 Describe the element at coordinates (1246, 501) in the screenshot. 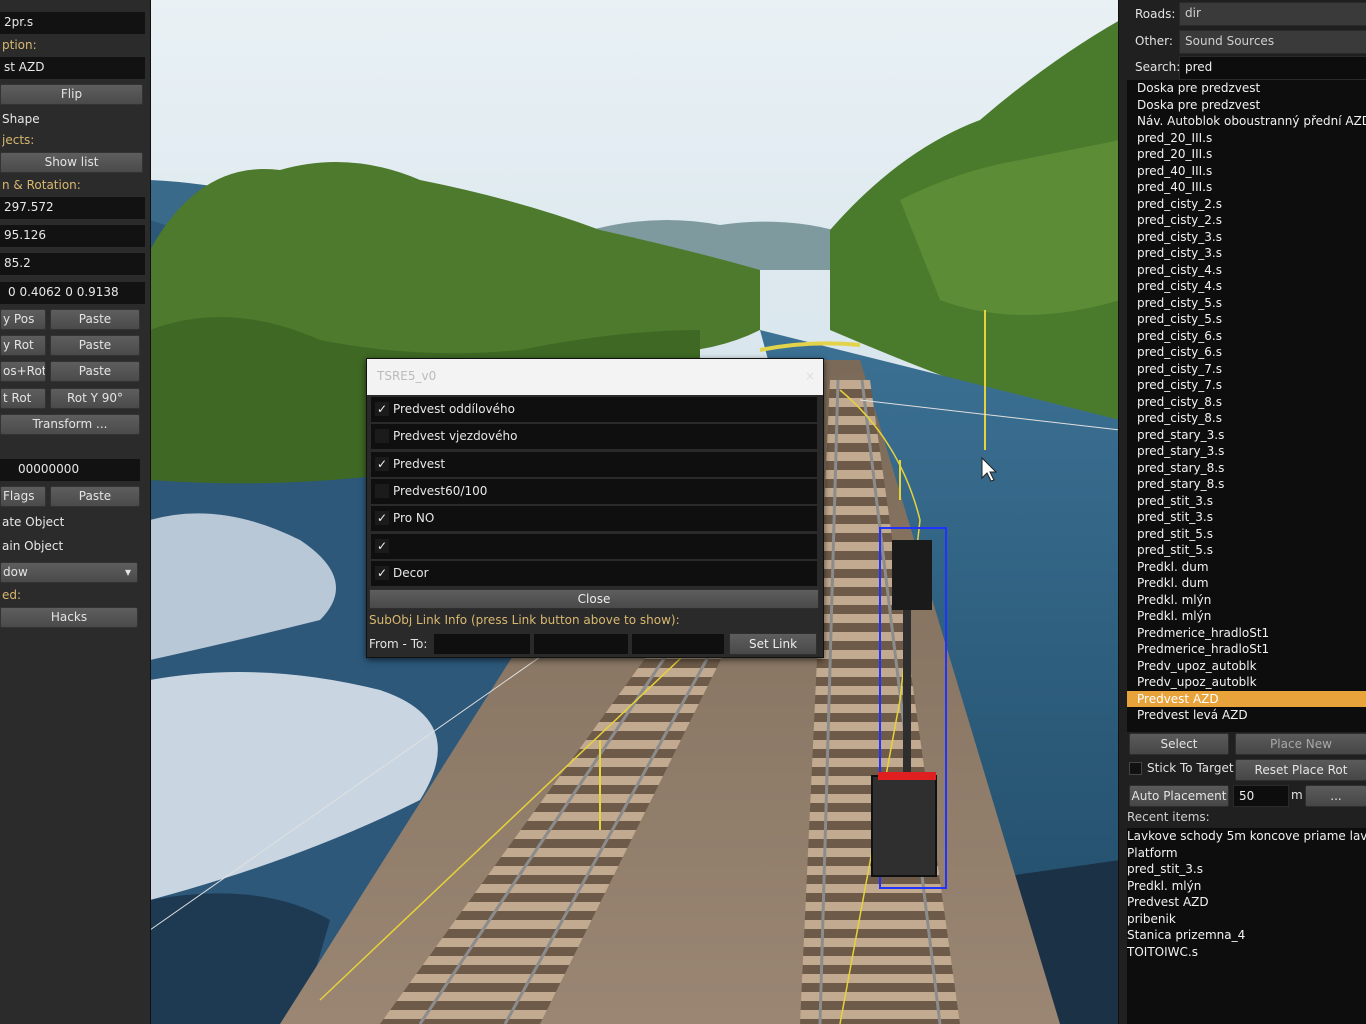

I see `object-list-item: pred_stit_3.s` at that location.